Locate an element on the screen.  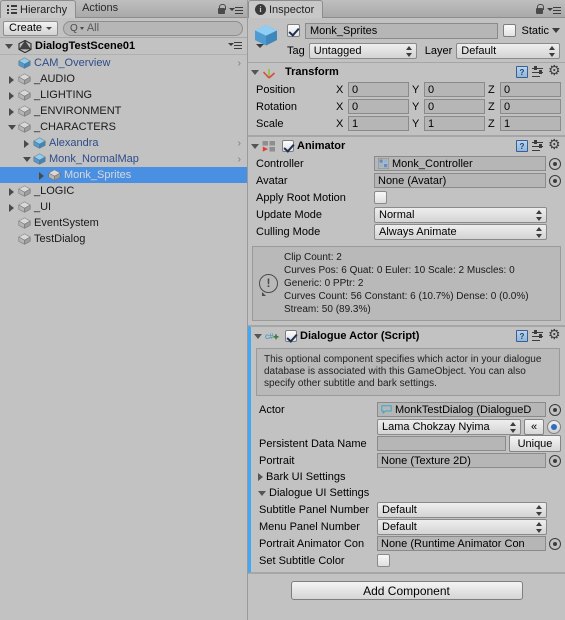
hierarchy-item-audio: _AUDIO is located at coordinates (123, 79).